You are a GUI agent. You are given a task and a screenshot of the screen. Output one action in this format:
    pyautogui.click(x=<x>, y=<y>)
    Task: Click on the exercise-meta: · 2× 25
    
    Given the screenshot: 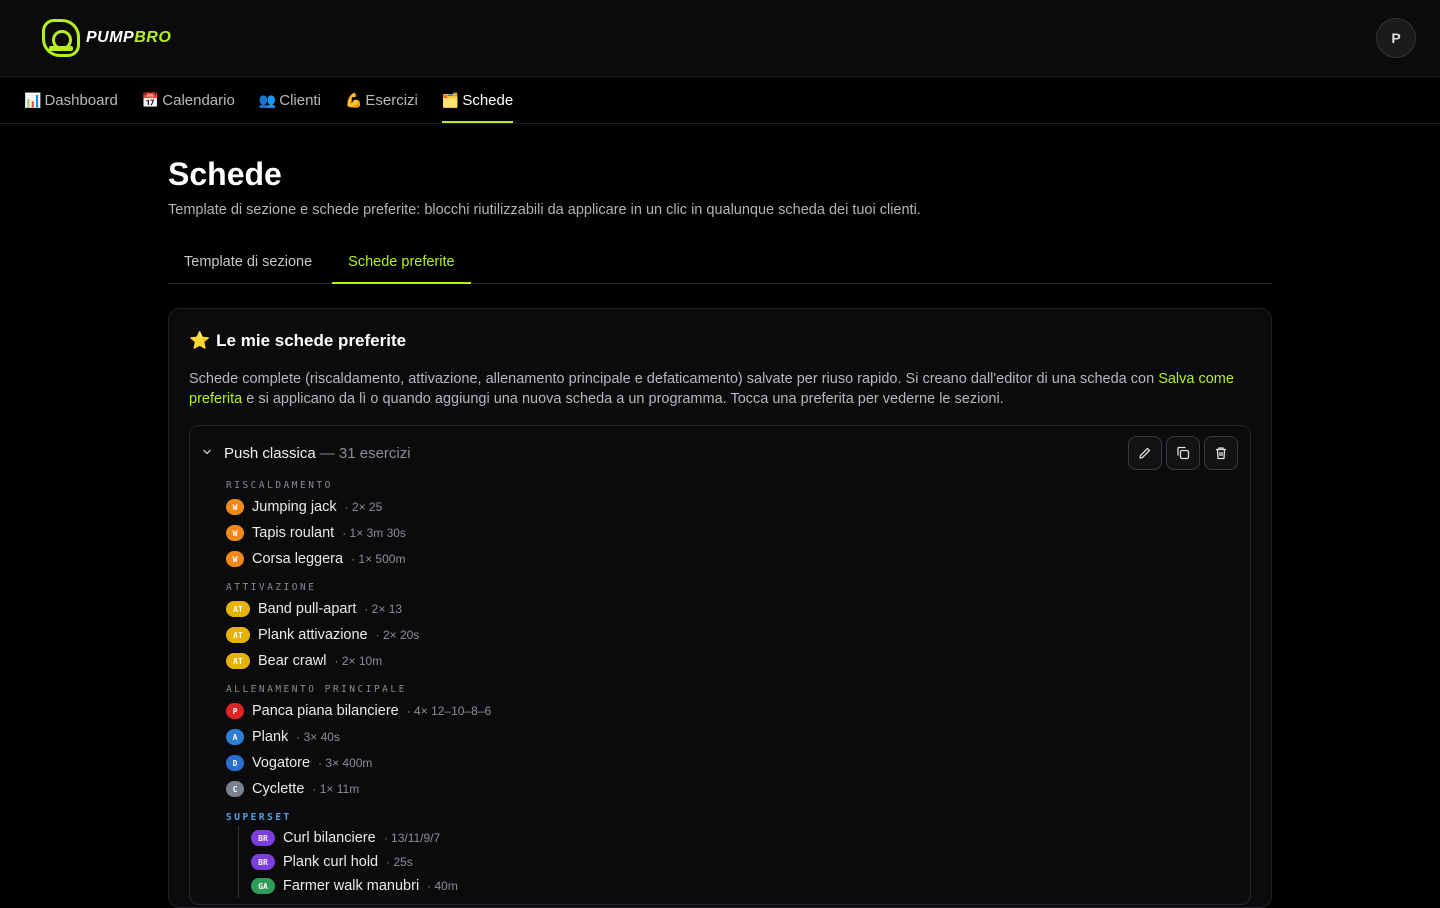 What is the action you would take?
    pyautogui.click(x=363, y=507)
    